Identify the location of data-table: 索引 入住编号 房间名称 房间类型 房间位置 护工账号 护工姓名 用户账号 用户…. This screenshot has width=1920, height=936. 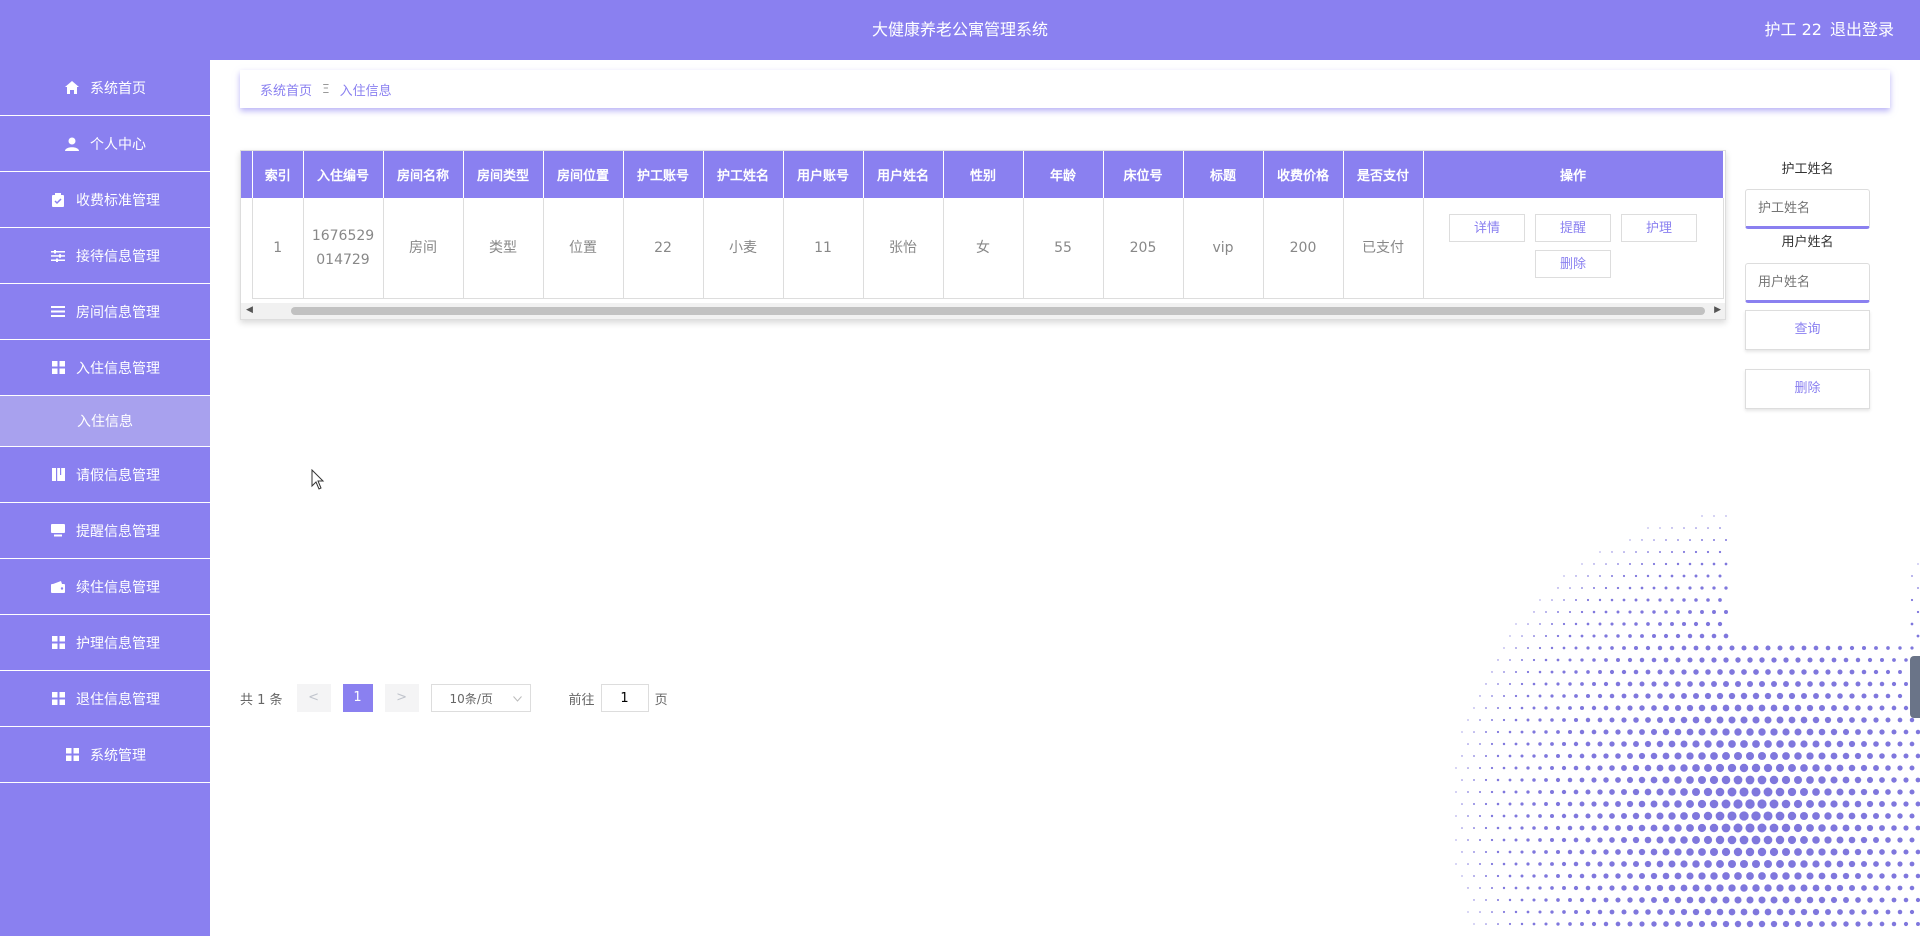
(983, 235).